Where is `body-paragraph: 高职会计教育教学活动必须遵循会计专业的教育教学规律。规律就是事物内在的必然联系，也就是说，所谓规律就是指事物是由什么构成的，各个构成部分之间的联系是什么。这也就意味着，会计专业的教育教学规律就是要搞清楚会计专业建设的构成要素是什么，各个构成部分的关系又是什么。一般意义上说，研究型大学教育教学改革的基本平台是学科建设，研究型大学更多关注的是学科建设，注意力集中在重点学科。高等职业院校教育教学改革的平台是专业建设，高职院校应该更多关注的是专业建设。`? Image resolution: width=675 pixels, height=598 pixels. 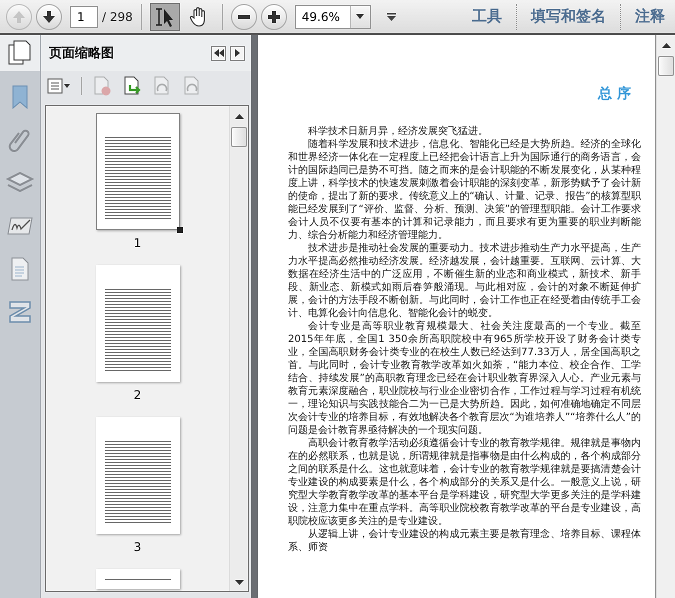 body-paragraph: 高职会计教育教学活动必须遵循会计专业的教育教学规律。规律就是事物内在的必然联系，也就是说，所谓规律就是指事物是由什么构成的，各个构成部分之间的联系是什么。这也就意味着，会计专业的教育教学规律就是要搞清楚会计专业建设的构成要素是什么，各个构成部分的关系又是什么。一般意义上说，研究型大学教育教学改革的基本平台是学科建设，研究型大学更多关注的是学科建设，注意力集中在重点学科。高等职业院校教育教学改革的平台是专业建设，高职院校应该更多关注的是专业建设。 is located at coordinates (464, 482).